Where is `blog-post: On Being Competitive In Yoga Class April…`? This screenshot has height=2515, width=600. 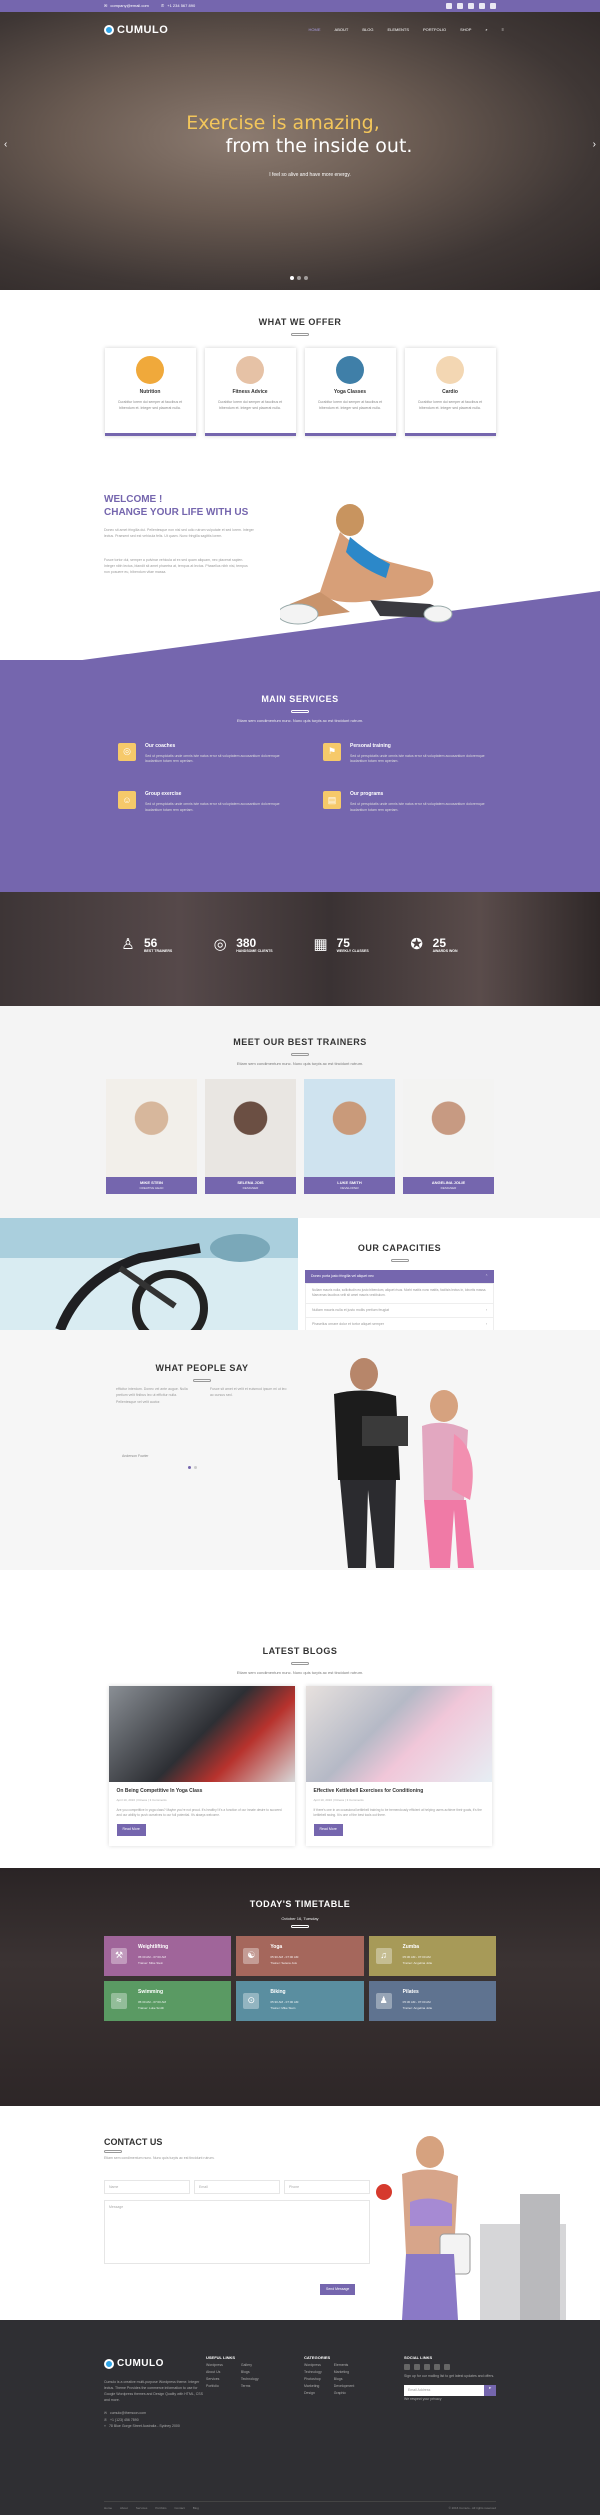
blog-post: On Being Competitive In Yoga Class April… is located at coordinates (201, 1765).